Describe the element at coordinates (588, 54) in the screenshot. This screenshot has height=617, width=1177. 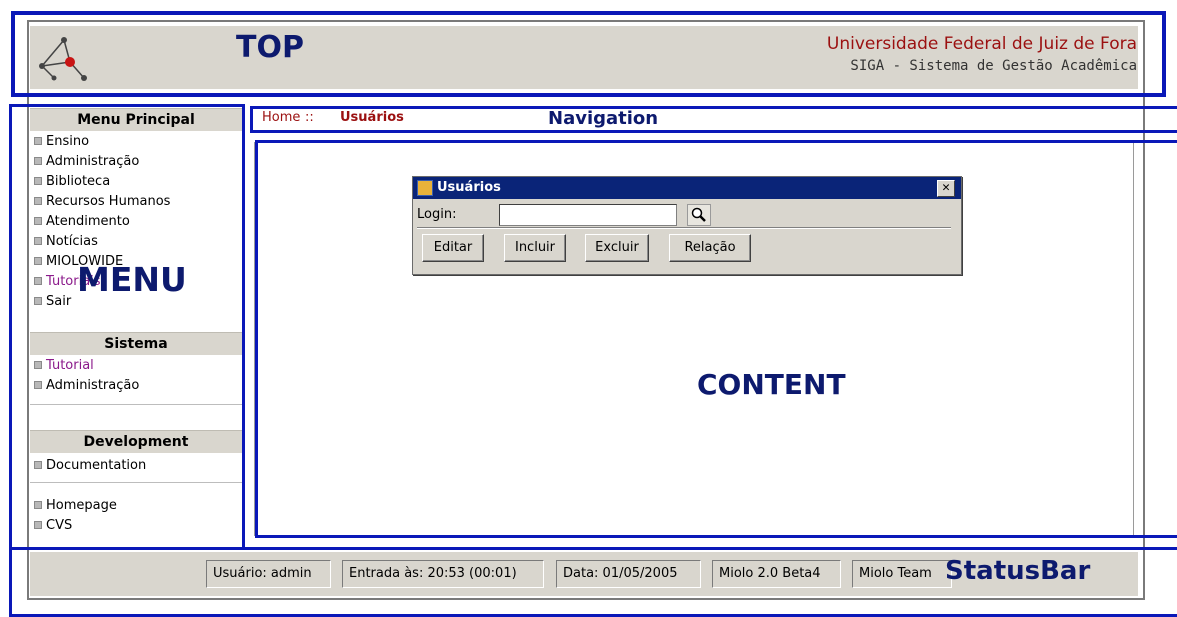
I see `top-region-box` at that location.